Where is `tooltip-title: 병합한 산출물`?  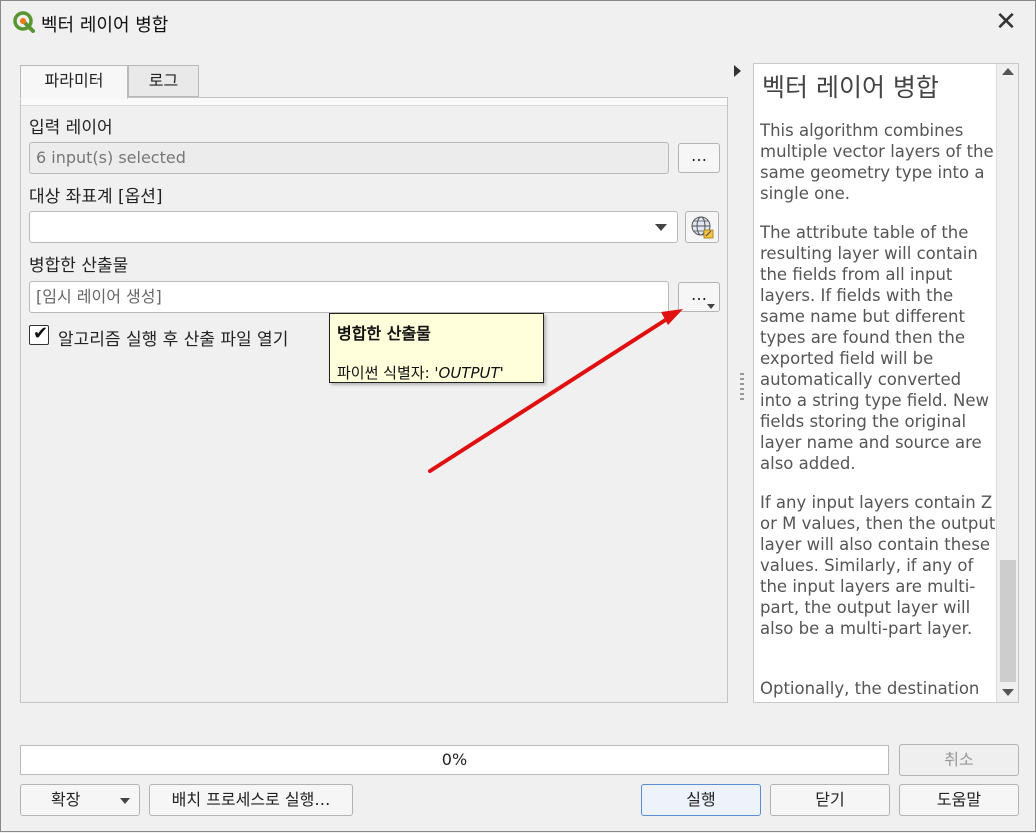
tooltip-title: 병합한 산출물 is located at coordinates (384, 333).